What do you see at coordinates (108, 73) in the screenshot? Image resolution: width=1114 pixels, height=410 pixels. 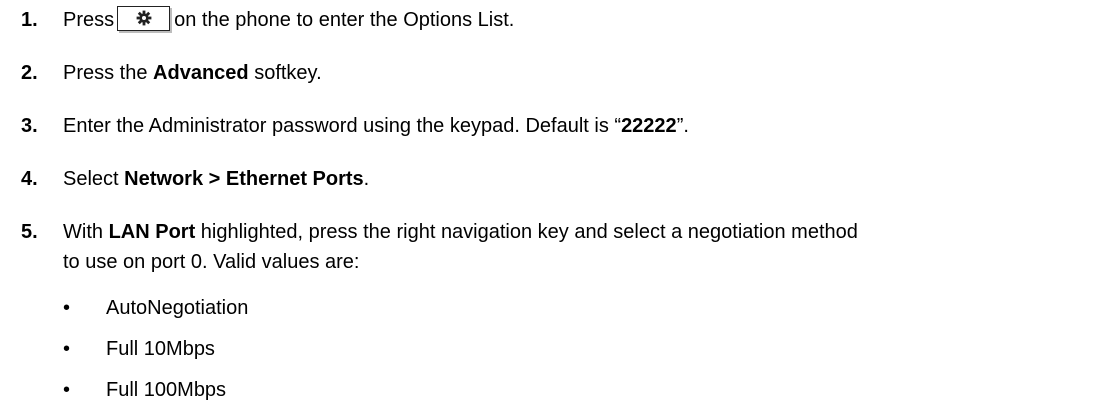 I see `step-text-before: Press the` at bounding box center [108, 73].